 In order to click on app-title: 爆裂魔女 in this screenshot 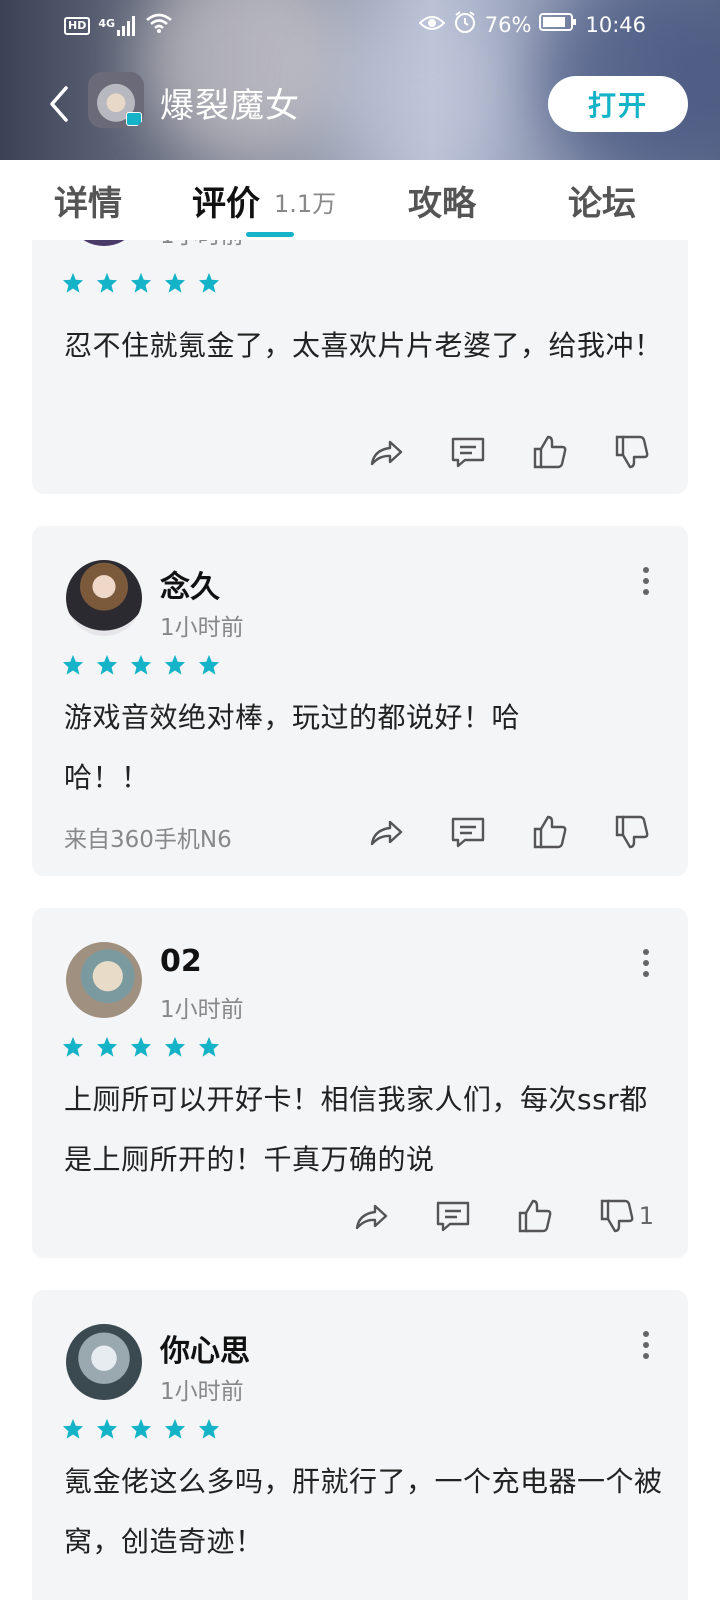, I will do `click(230, 106)`.